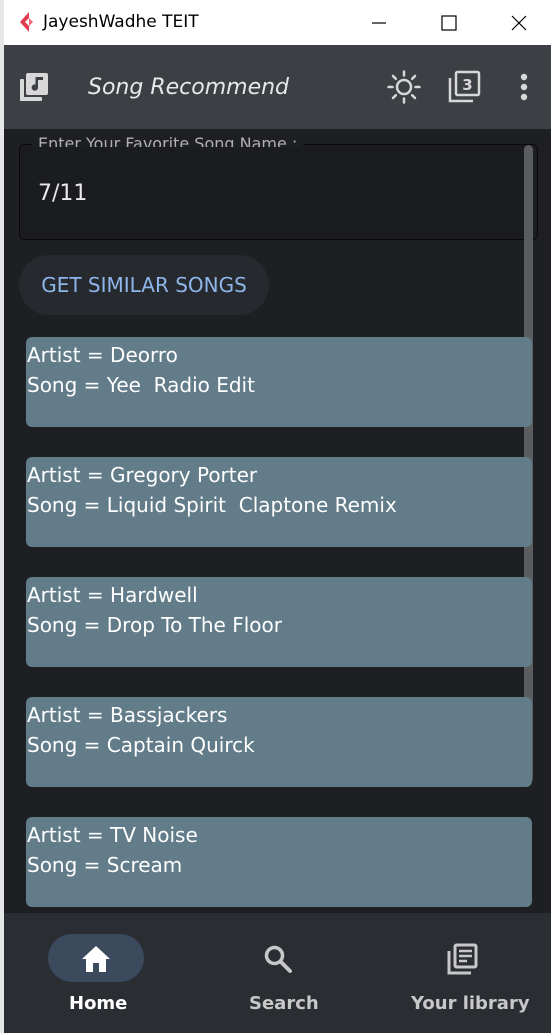 The width and height of the screenshot is (551, 1033). I want to click on minimize-icon, so click(379, 22).